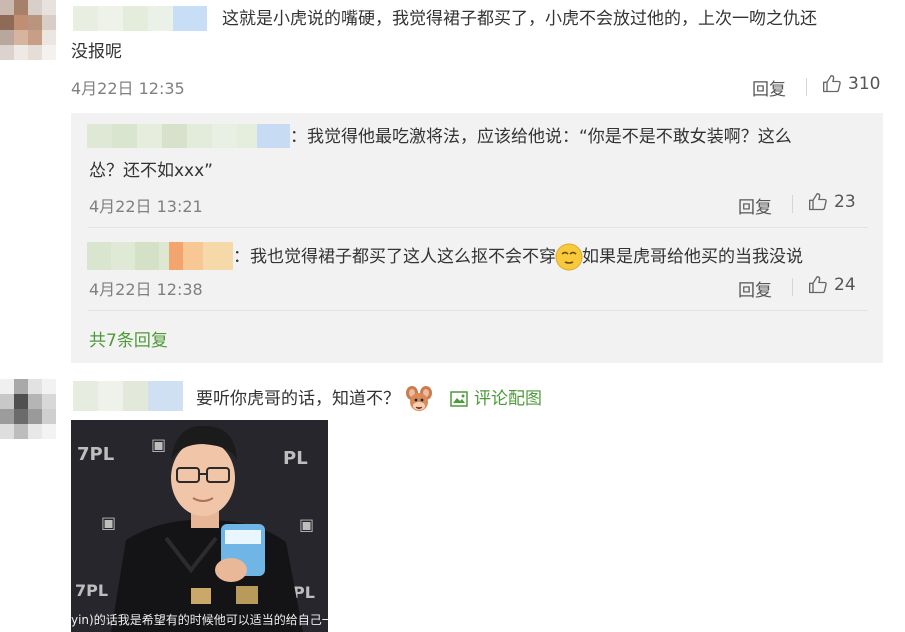 This screenshot has width=905, height=632. I want to click on comment-text-body: 要听你虎哥的话，知道不？, so click(298, 399).